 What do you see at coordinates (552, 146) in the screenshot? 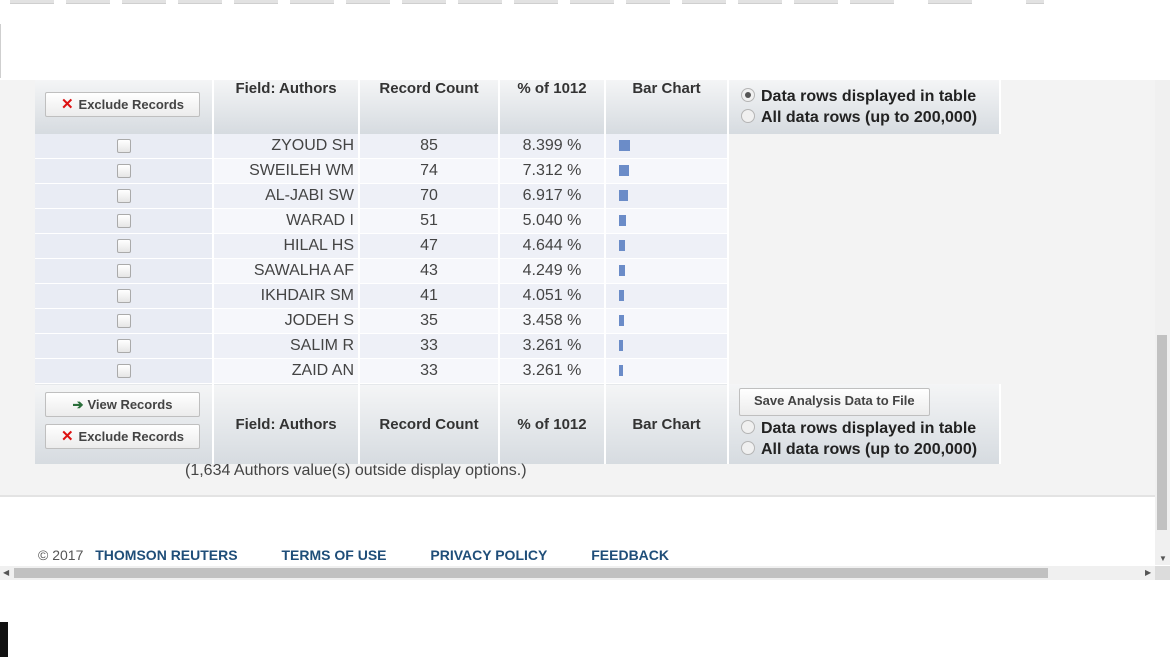
I see `percent-value: 8.399 %` at bounding box center [552, 146].